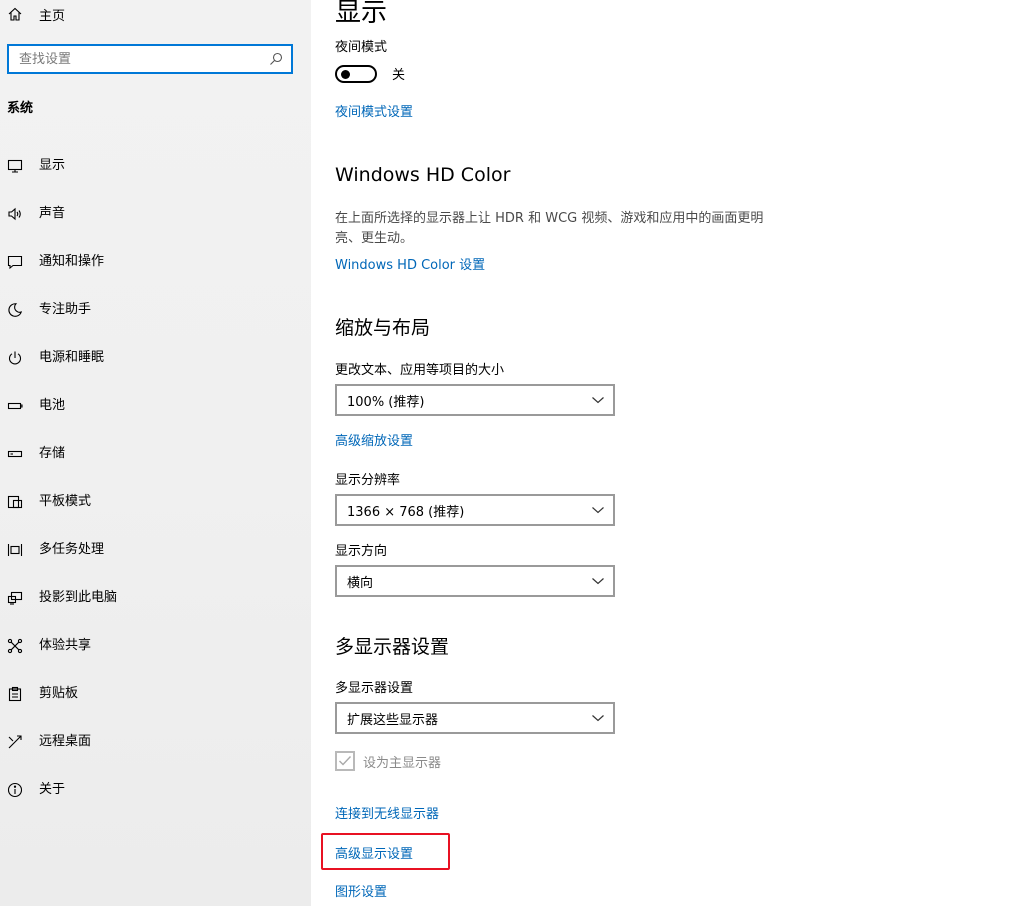  I want to click on clipboard-icon, so click(15, 694).